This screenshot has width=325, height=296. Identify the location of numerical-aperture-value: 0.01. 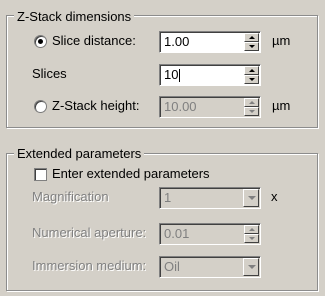
(177, 233).